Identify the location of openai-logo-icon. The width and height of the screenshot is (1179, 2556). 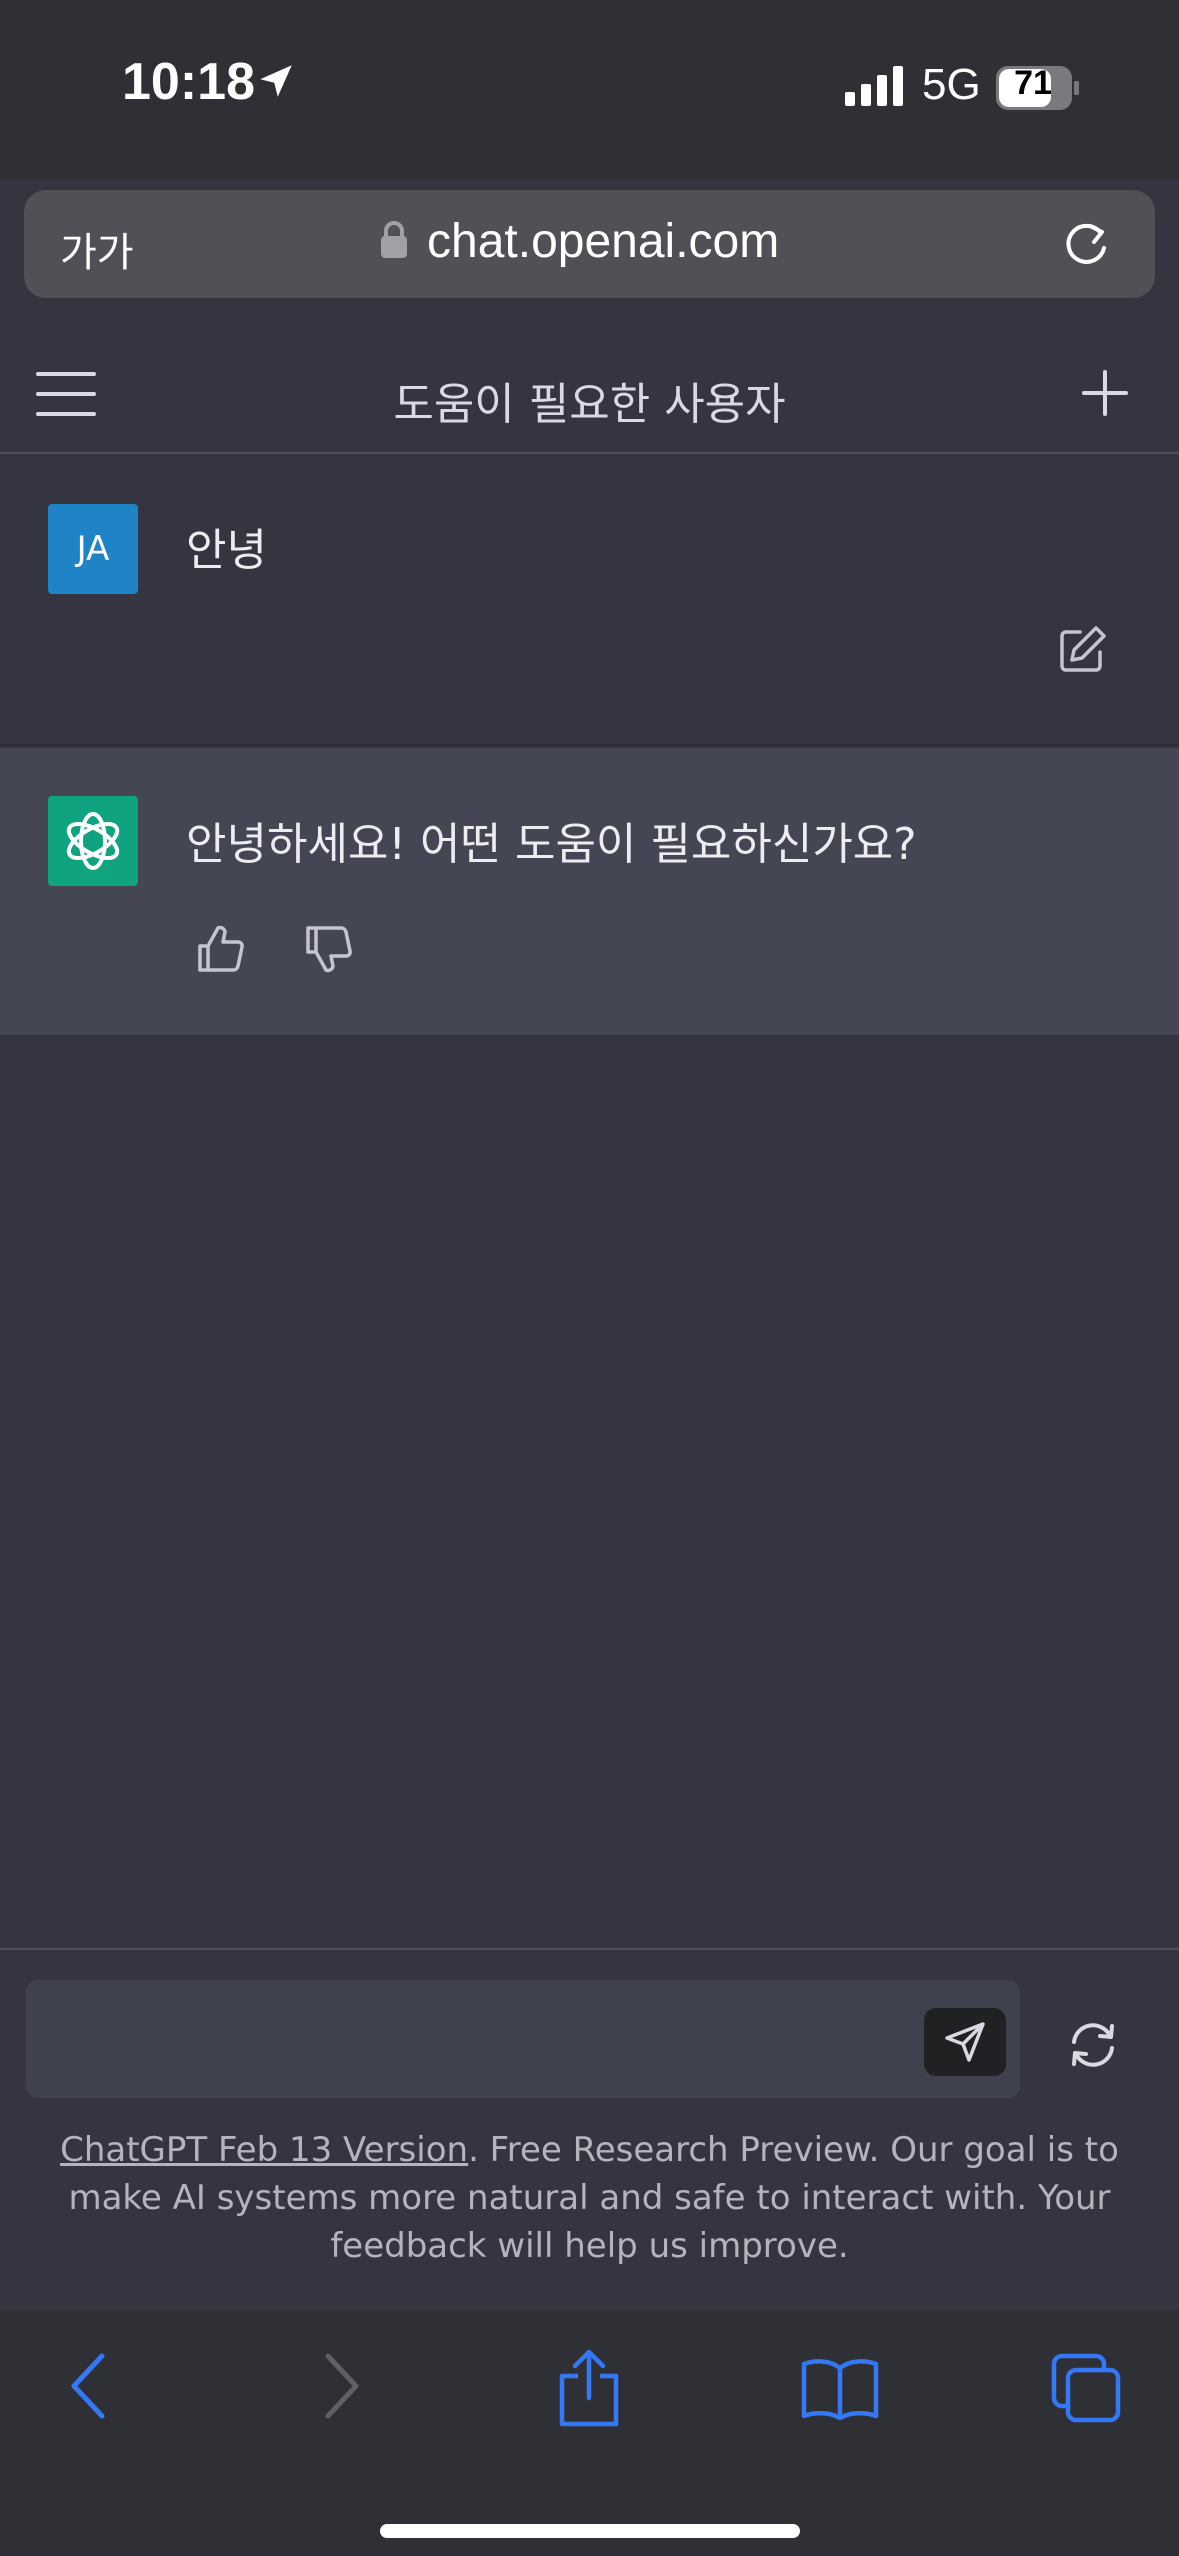
(93, 841).